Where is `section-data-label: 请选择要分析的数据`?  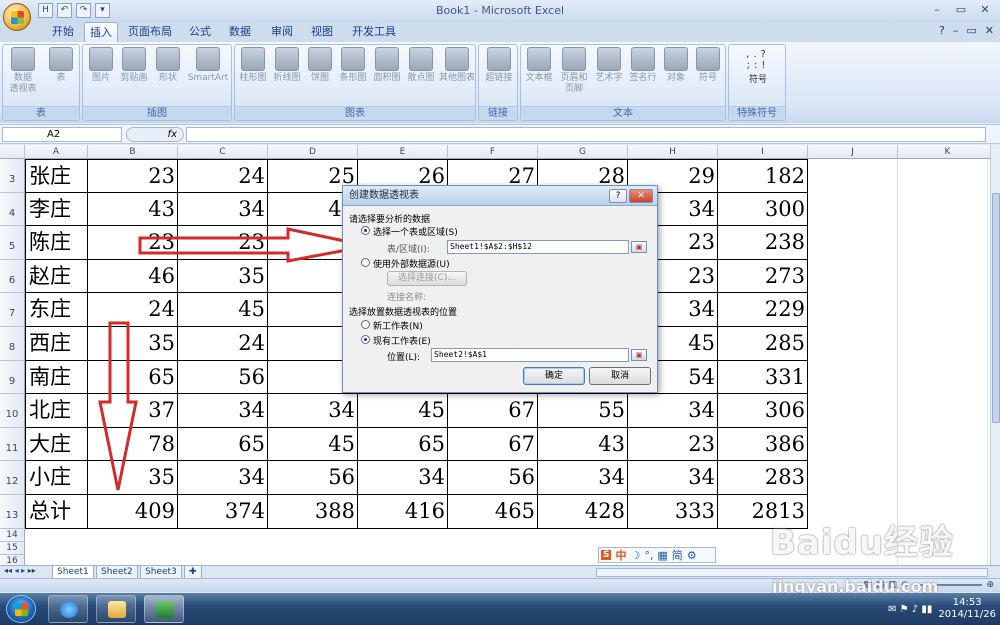
section-data-label: 请选择要分析的数据 is located at coordinates (390, 220).